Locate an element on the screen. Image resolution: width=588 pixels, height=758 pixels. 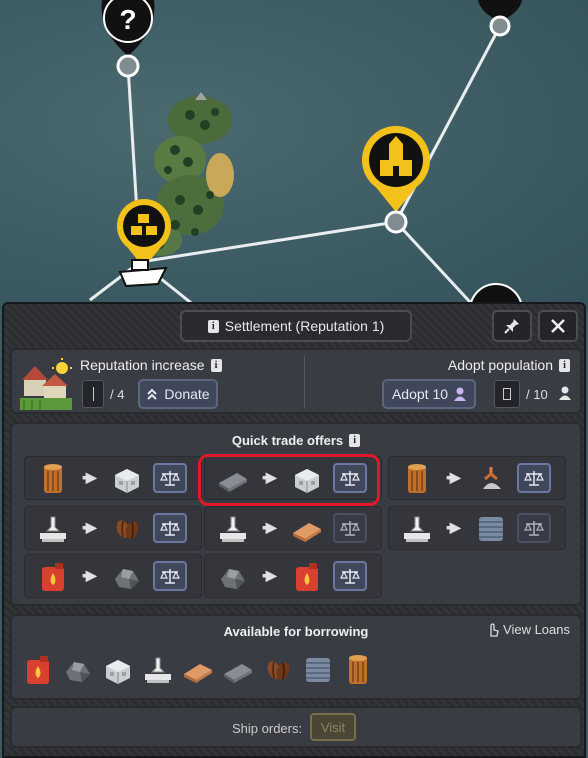
borrowing-items is located at coordinates (199, 671).